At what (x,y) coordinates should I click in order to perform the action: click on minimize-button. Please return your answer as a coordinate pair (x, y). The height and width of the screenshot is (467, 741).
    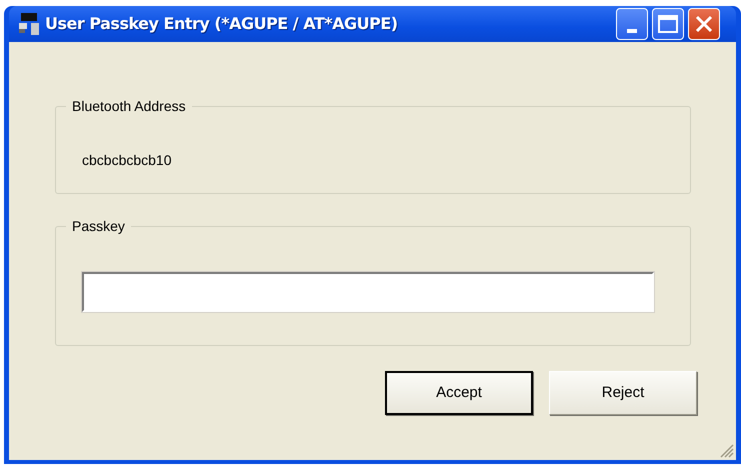
    Looking at the image, I should click on (632, 24).